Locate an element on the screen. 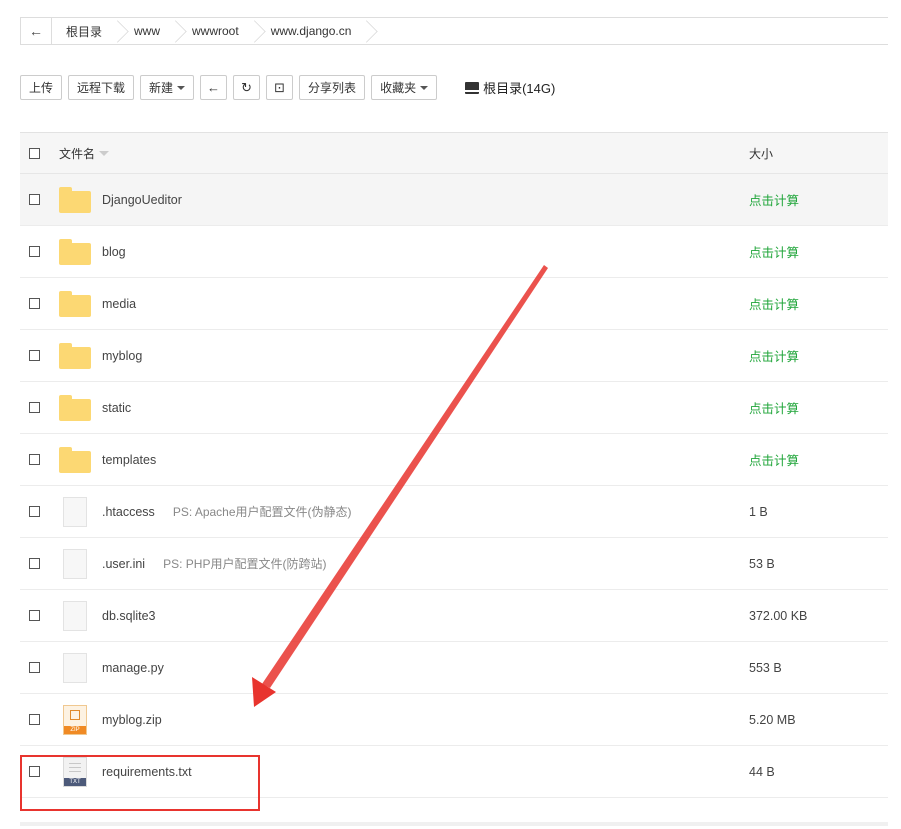  table-row: myblog 点击计算 is located at coordinates (454, 356).